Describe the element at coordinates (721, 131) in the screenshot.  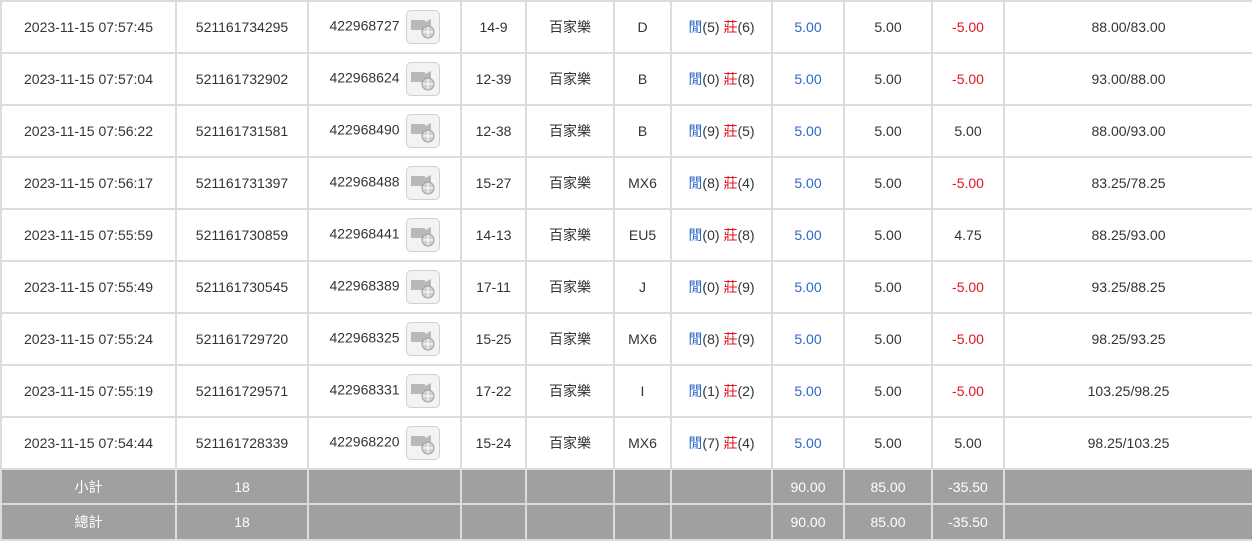
I see `result-cell: 閒(9) 莊(5)` at that location.